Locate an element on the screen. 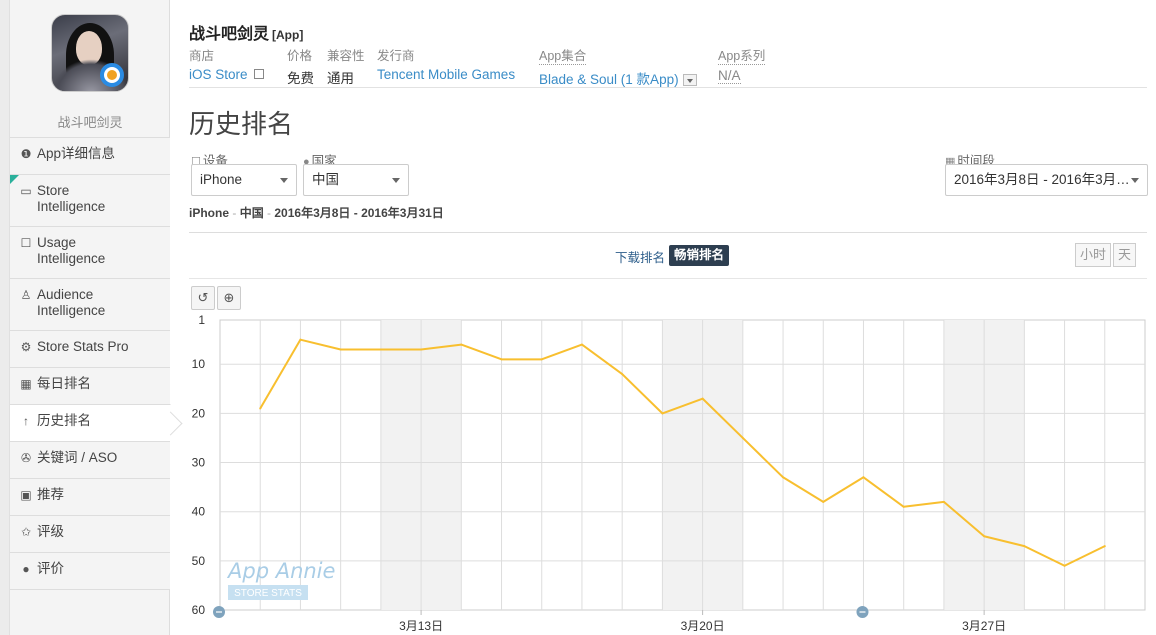 Image resolution: width=1156 pixels, height=635 pixels. sidebar-item-7: ✇ 关键词 / ASO is located at coordinates (90, 459).